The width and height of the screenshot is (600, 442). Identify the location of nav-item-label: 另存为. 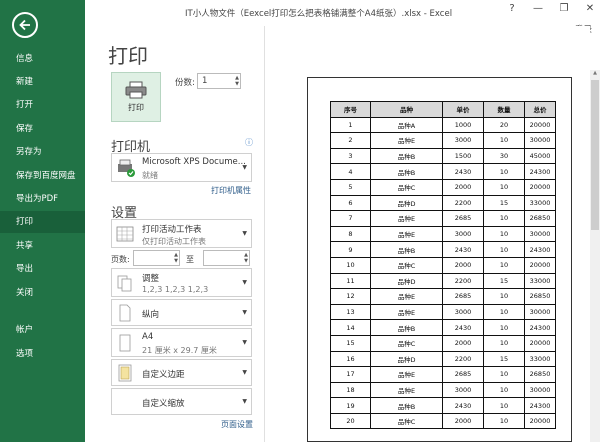
(29, 152).